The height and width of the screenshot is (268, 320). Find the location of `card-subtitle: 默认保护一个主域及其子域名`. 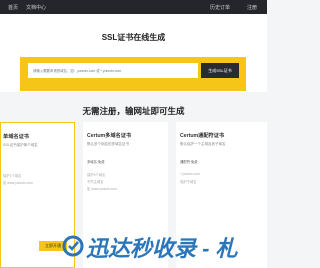

card-subtitle: 默认保护一个主域及其子域名 is located at coordinates (203, 144).